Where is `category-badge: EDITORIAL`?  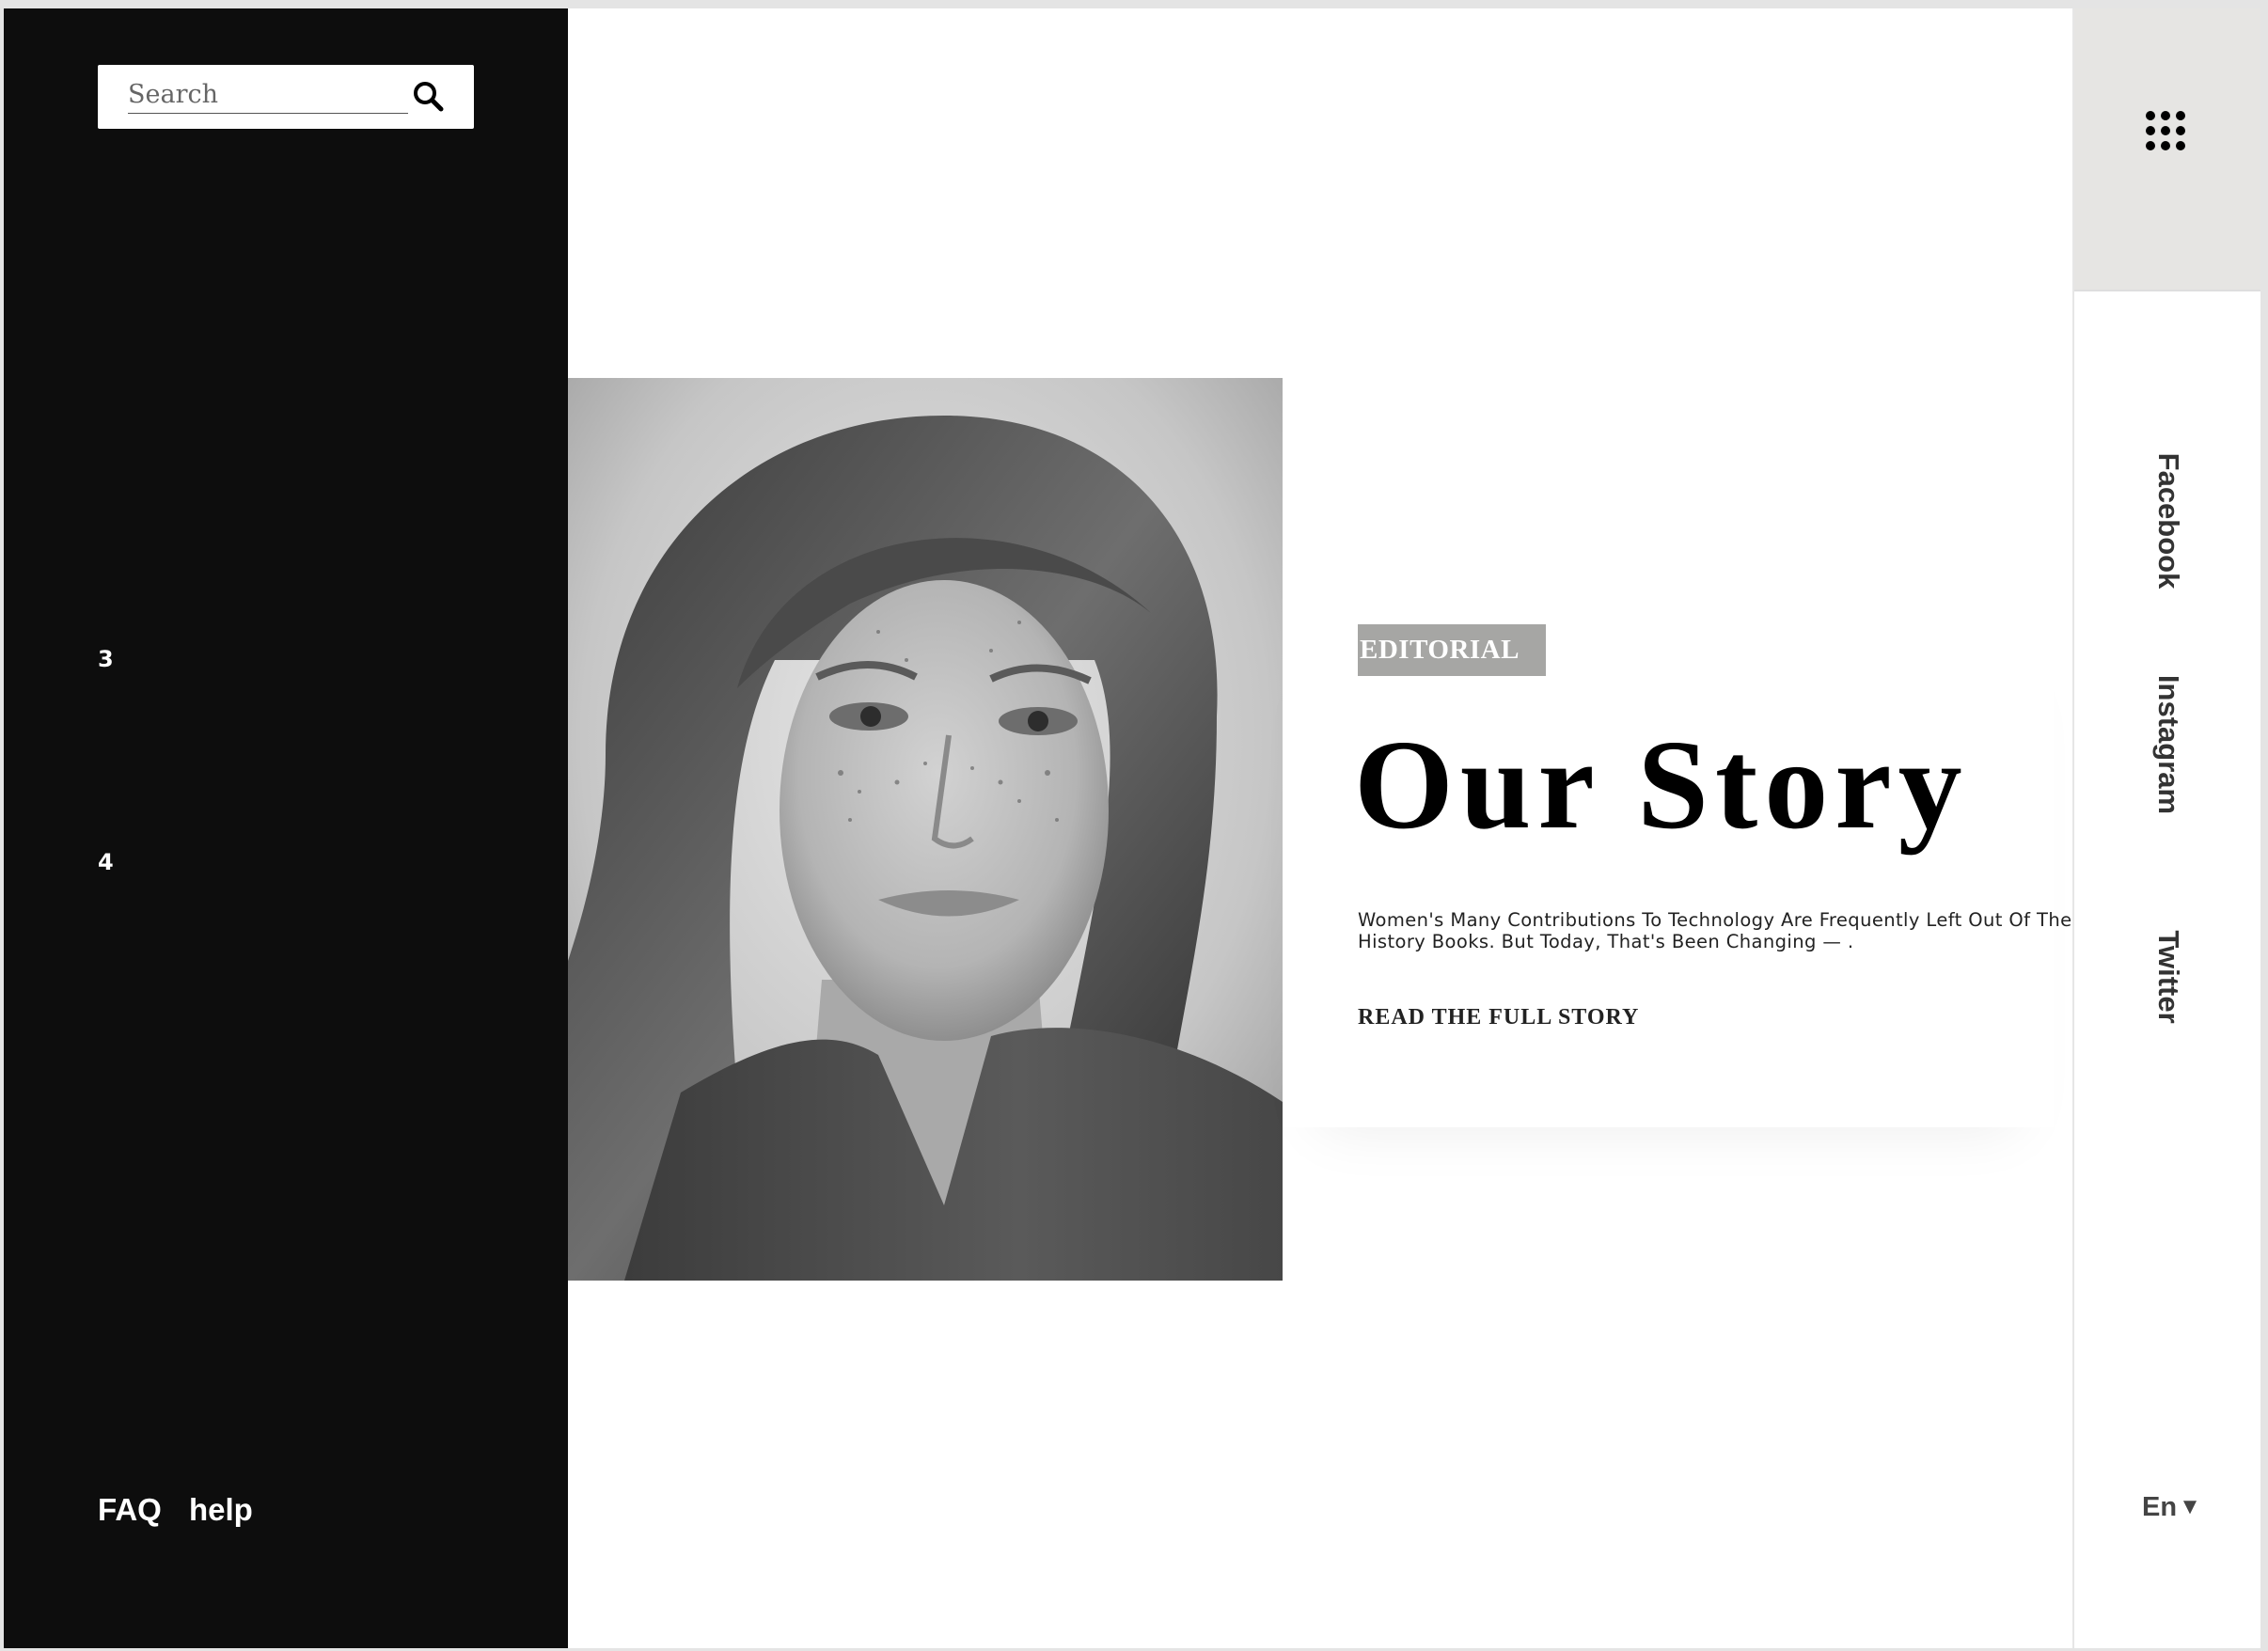
category-badge: EDITORIAL is located at coordinates (1452, 650).